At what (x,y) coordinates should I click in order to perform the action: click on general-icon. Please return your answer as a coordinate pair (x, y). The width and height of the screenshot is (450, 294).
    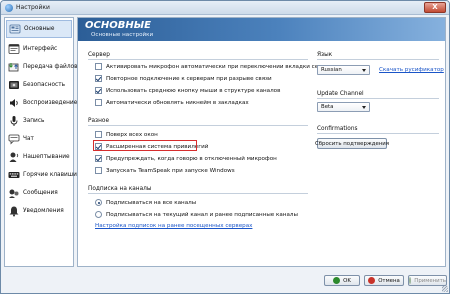
    Looking at the image, I should click on (15, 29).